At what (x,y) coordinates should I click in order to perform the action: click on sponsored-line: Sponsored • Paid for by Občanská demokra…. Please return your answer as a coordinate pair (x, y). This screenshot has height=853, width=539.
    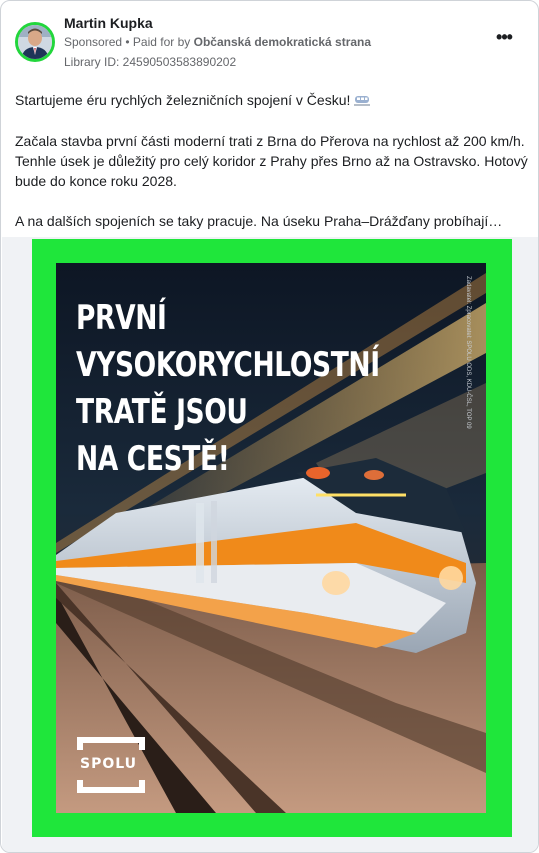
    Looking at the image, I should click on (217, 42).